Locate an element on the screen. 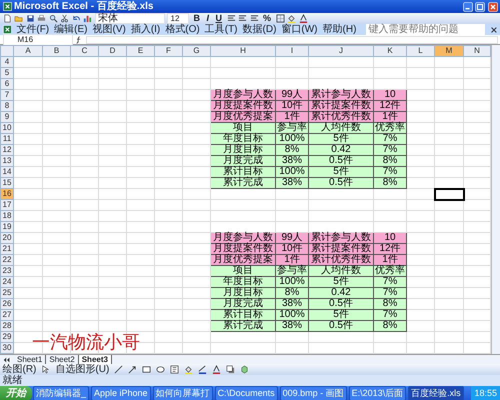  taskbar-button: 消防编辑器_ is located at coordinates (61, 393).